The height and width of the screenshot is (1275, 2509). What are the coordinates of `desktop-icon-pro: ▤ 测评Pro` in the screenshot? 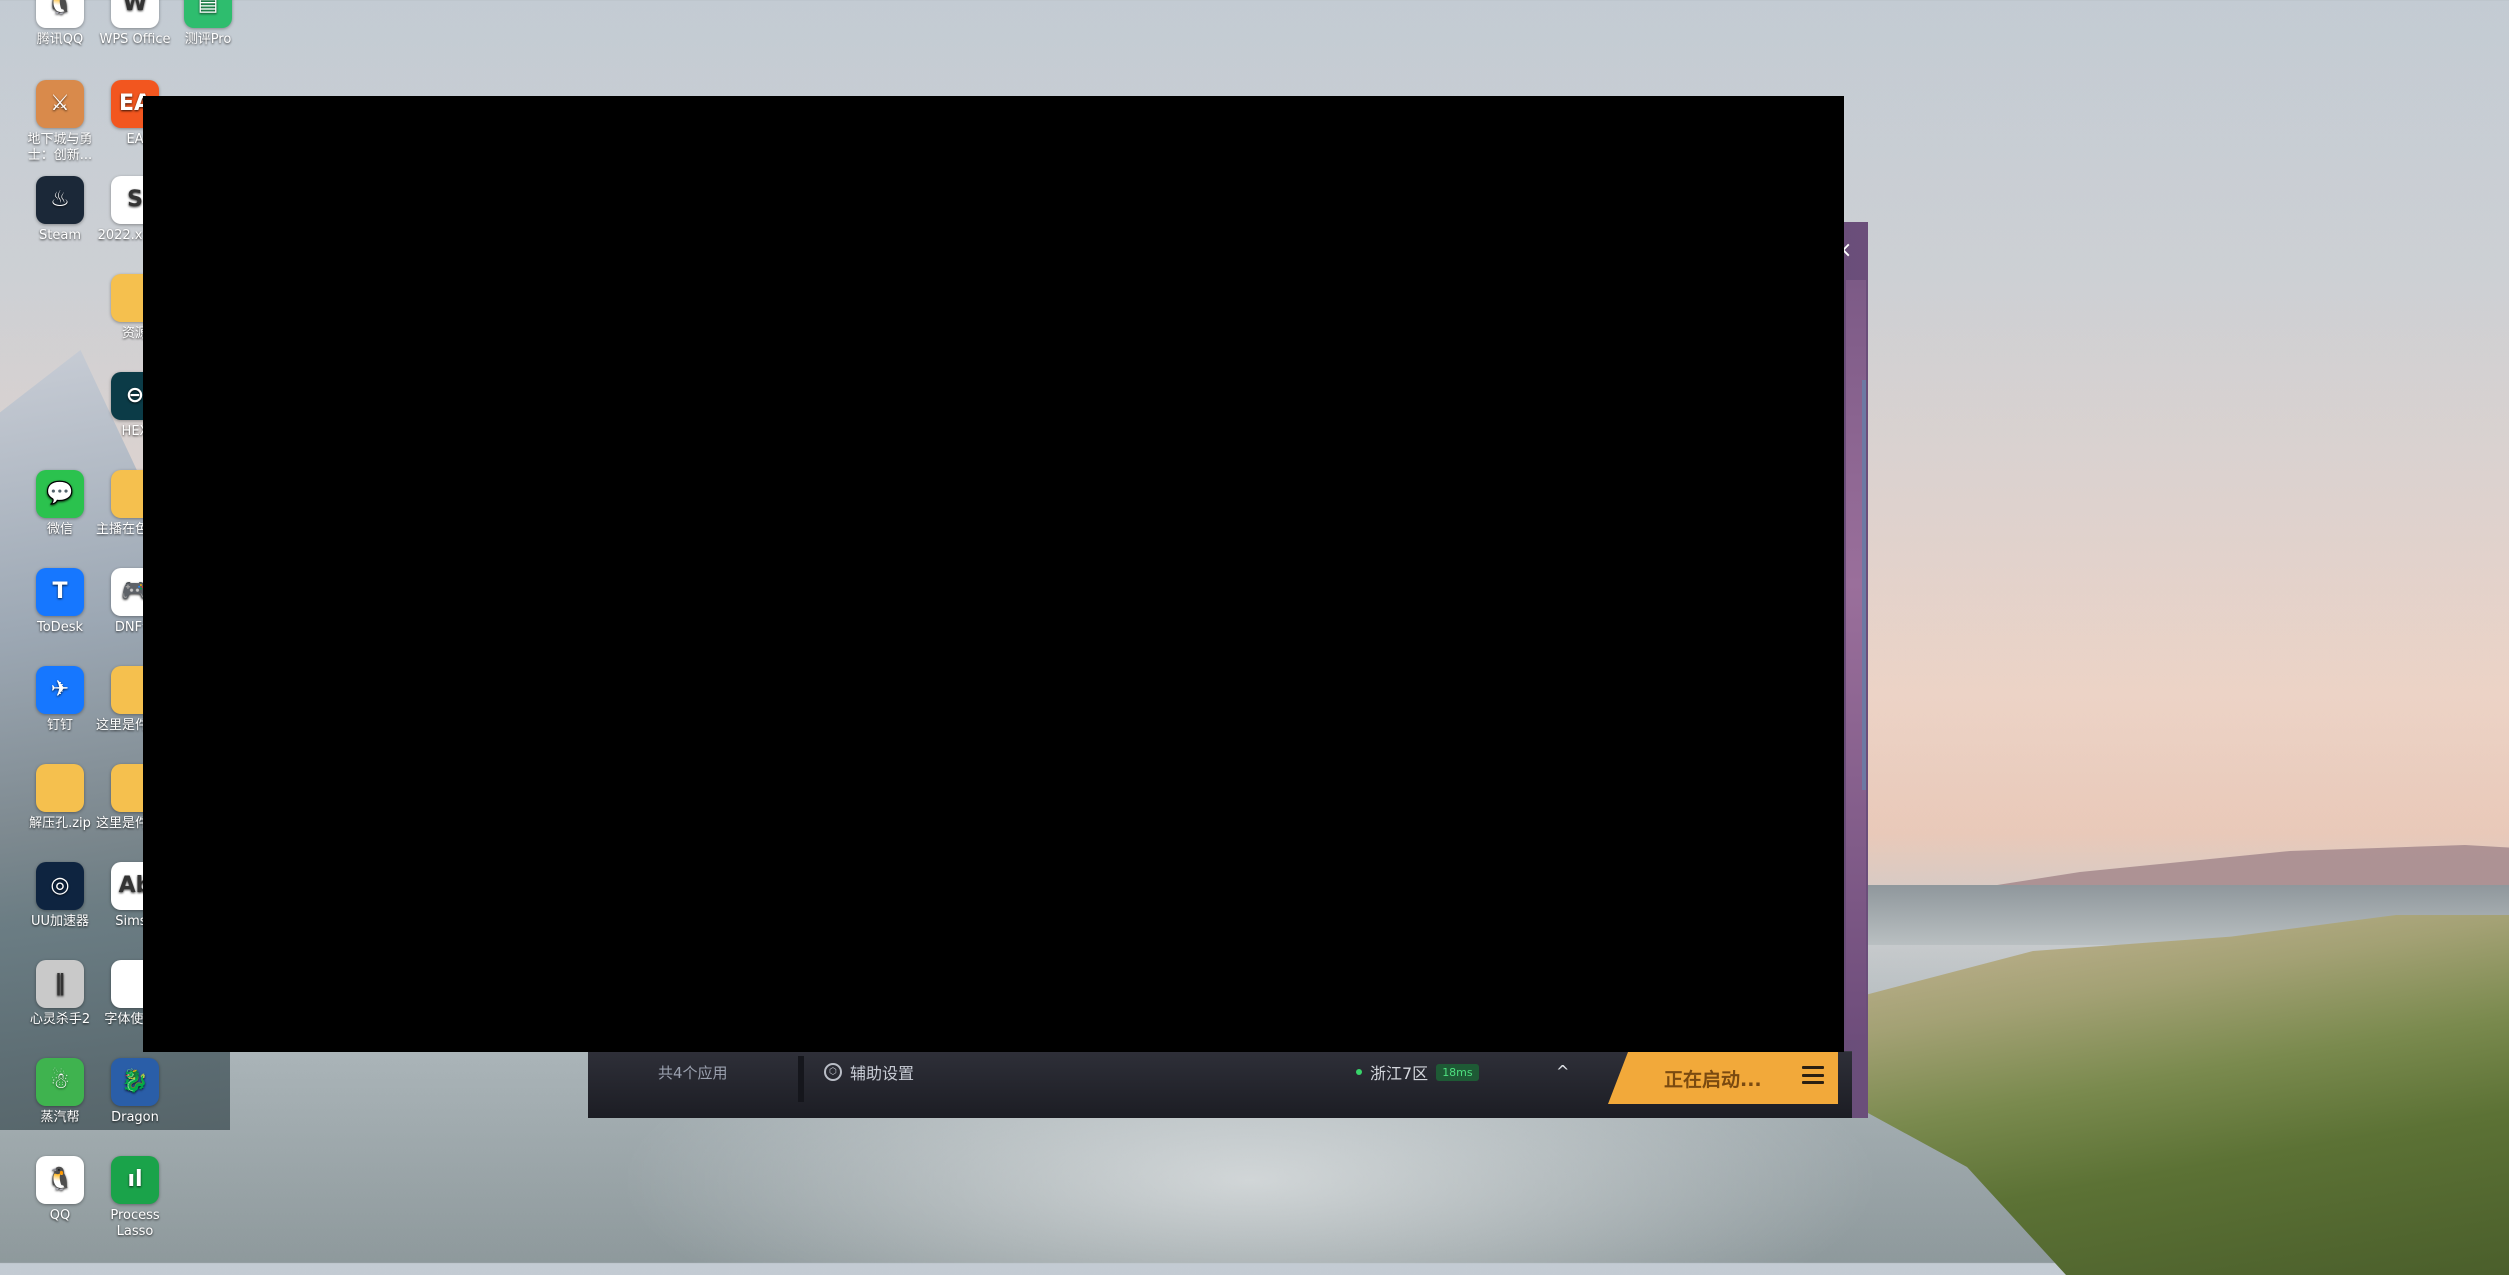 It's located at (208, 24).